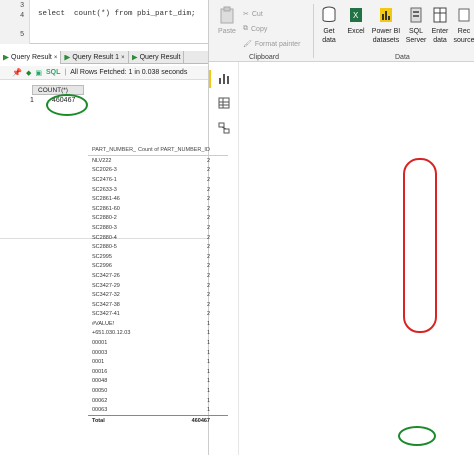 The height and width of the screenshot is (455, 474). Describe the element at coordinates (402, 57) in the screenshot. I see `data-group-label: Data` at that location.